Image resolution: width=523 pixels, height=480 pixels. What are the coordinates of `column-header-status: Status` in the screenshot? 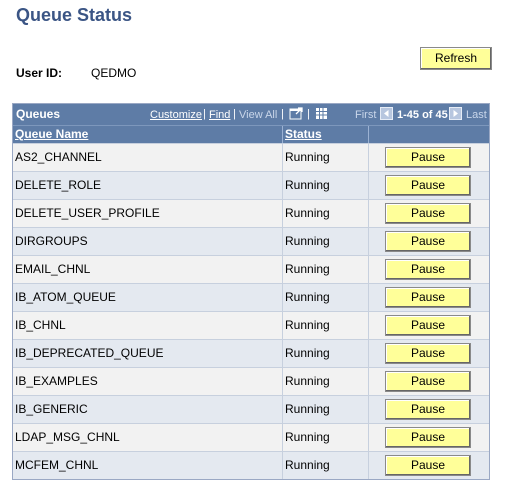 It's located at (326, 134).